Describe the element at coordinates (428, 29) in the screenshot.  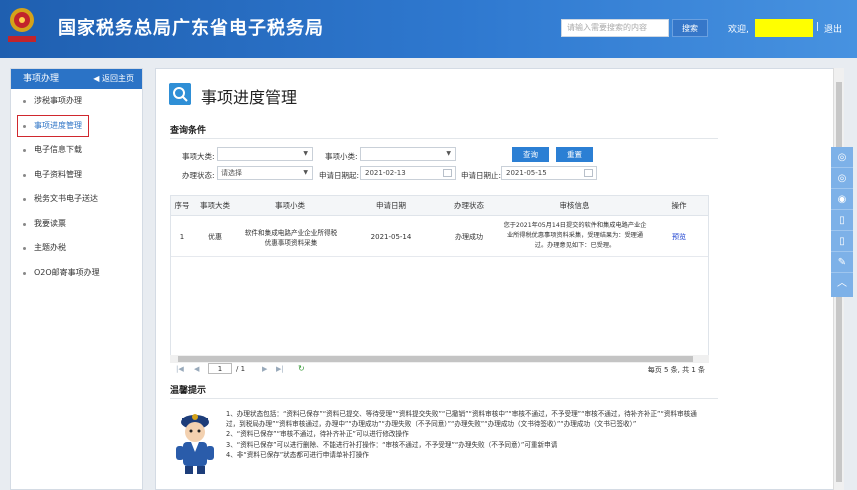
I see `header-bar: 国家税务总局广东省电子税务局 请输入需要搜索的内容 搜索 欢迎, | 退出` at that location.